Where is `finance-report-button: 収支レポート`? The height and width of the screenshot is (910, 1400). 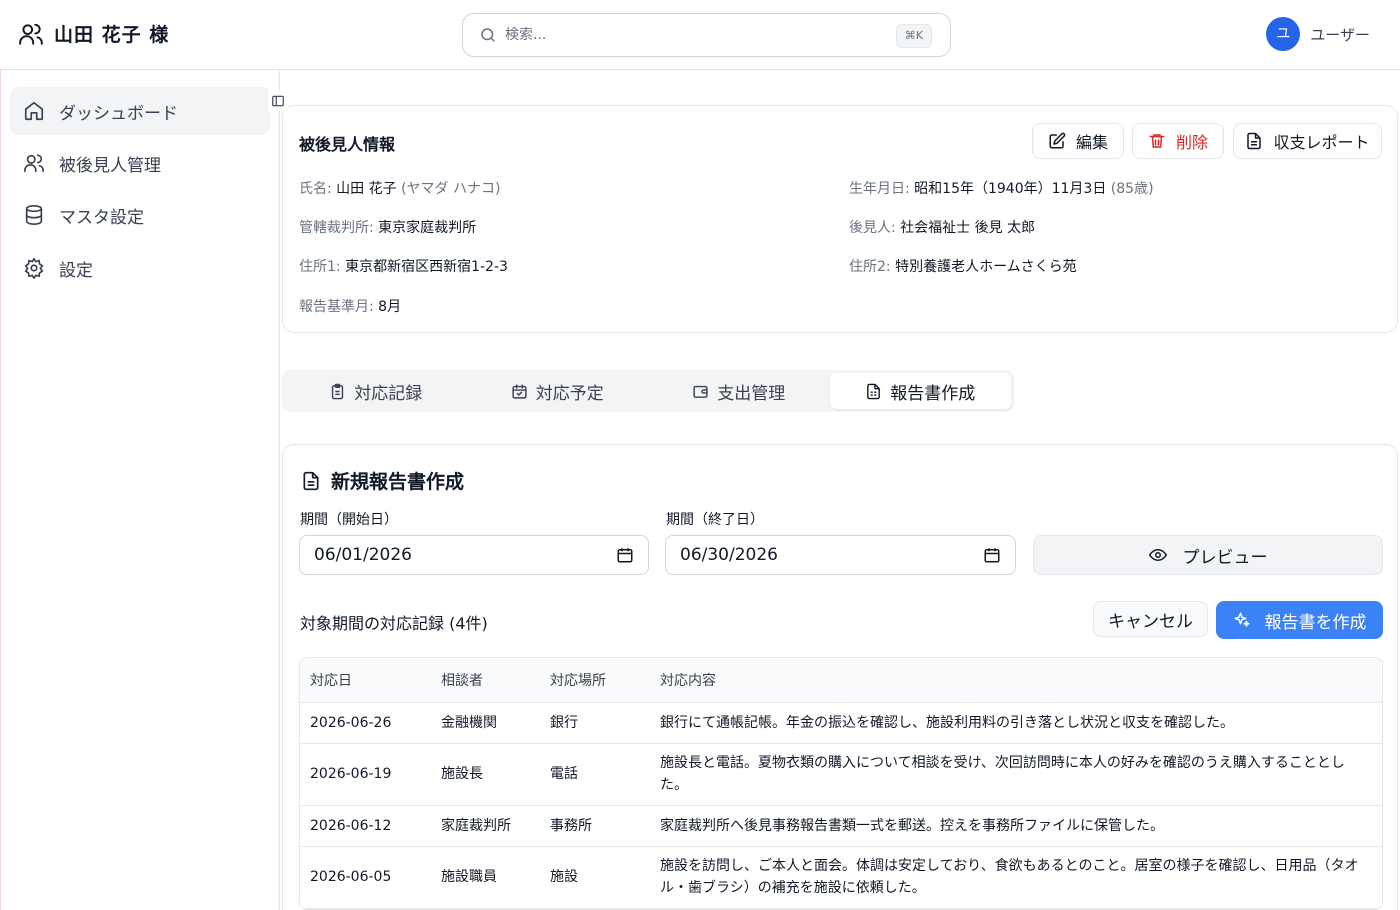 finance-report-button: 収支レポート is located at coordinates (1307, 141).